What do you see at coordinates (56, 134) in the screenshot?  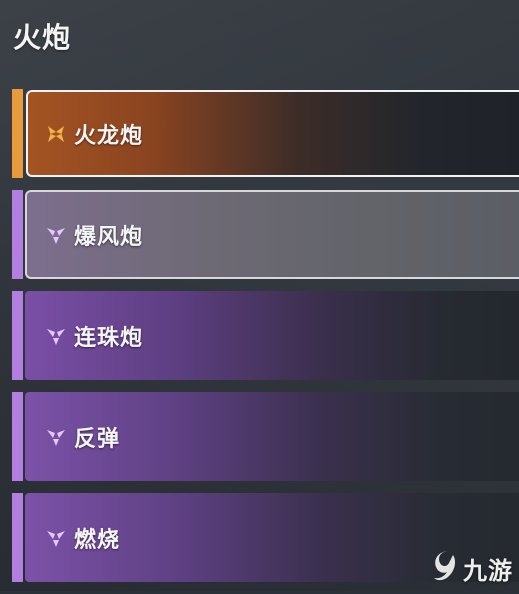 I see `four-petal-icon` at bounding box center [56, 134].